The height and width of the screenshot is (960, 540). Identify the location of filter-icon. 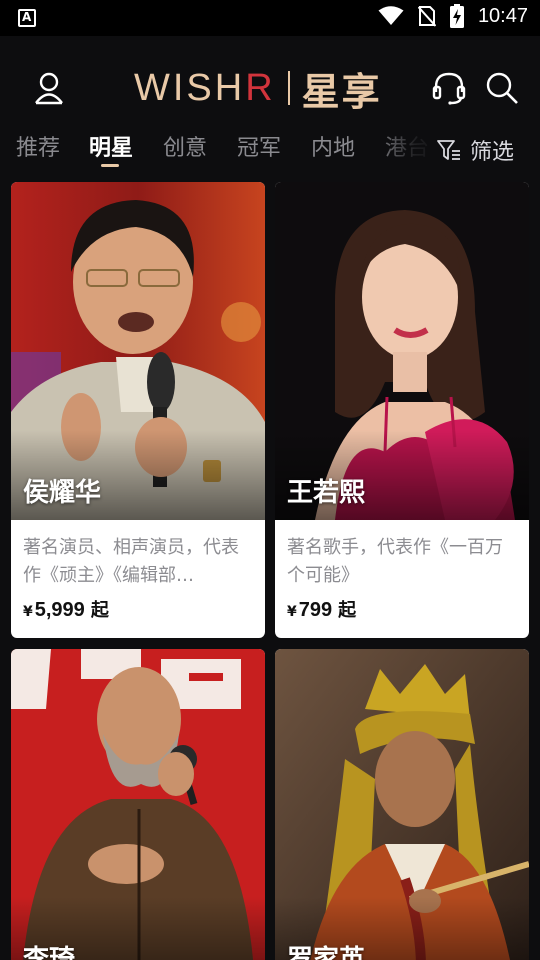
(448, 150).